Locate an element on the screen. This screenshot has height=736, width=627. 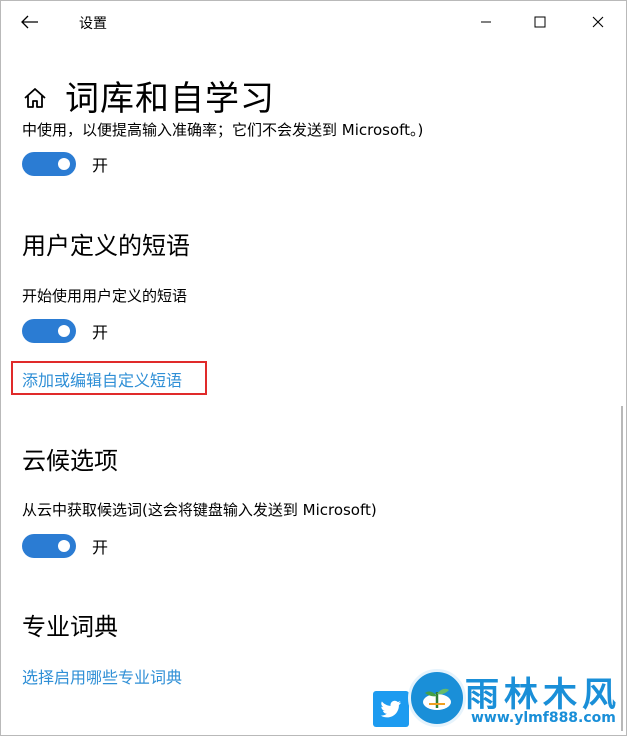
minimize-button is located at coordinates (486, 22).